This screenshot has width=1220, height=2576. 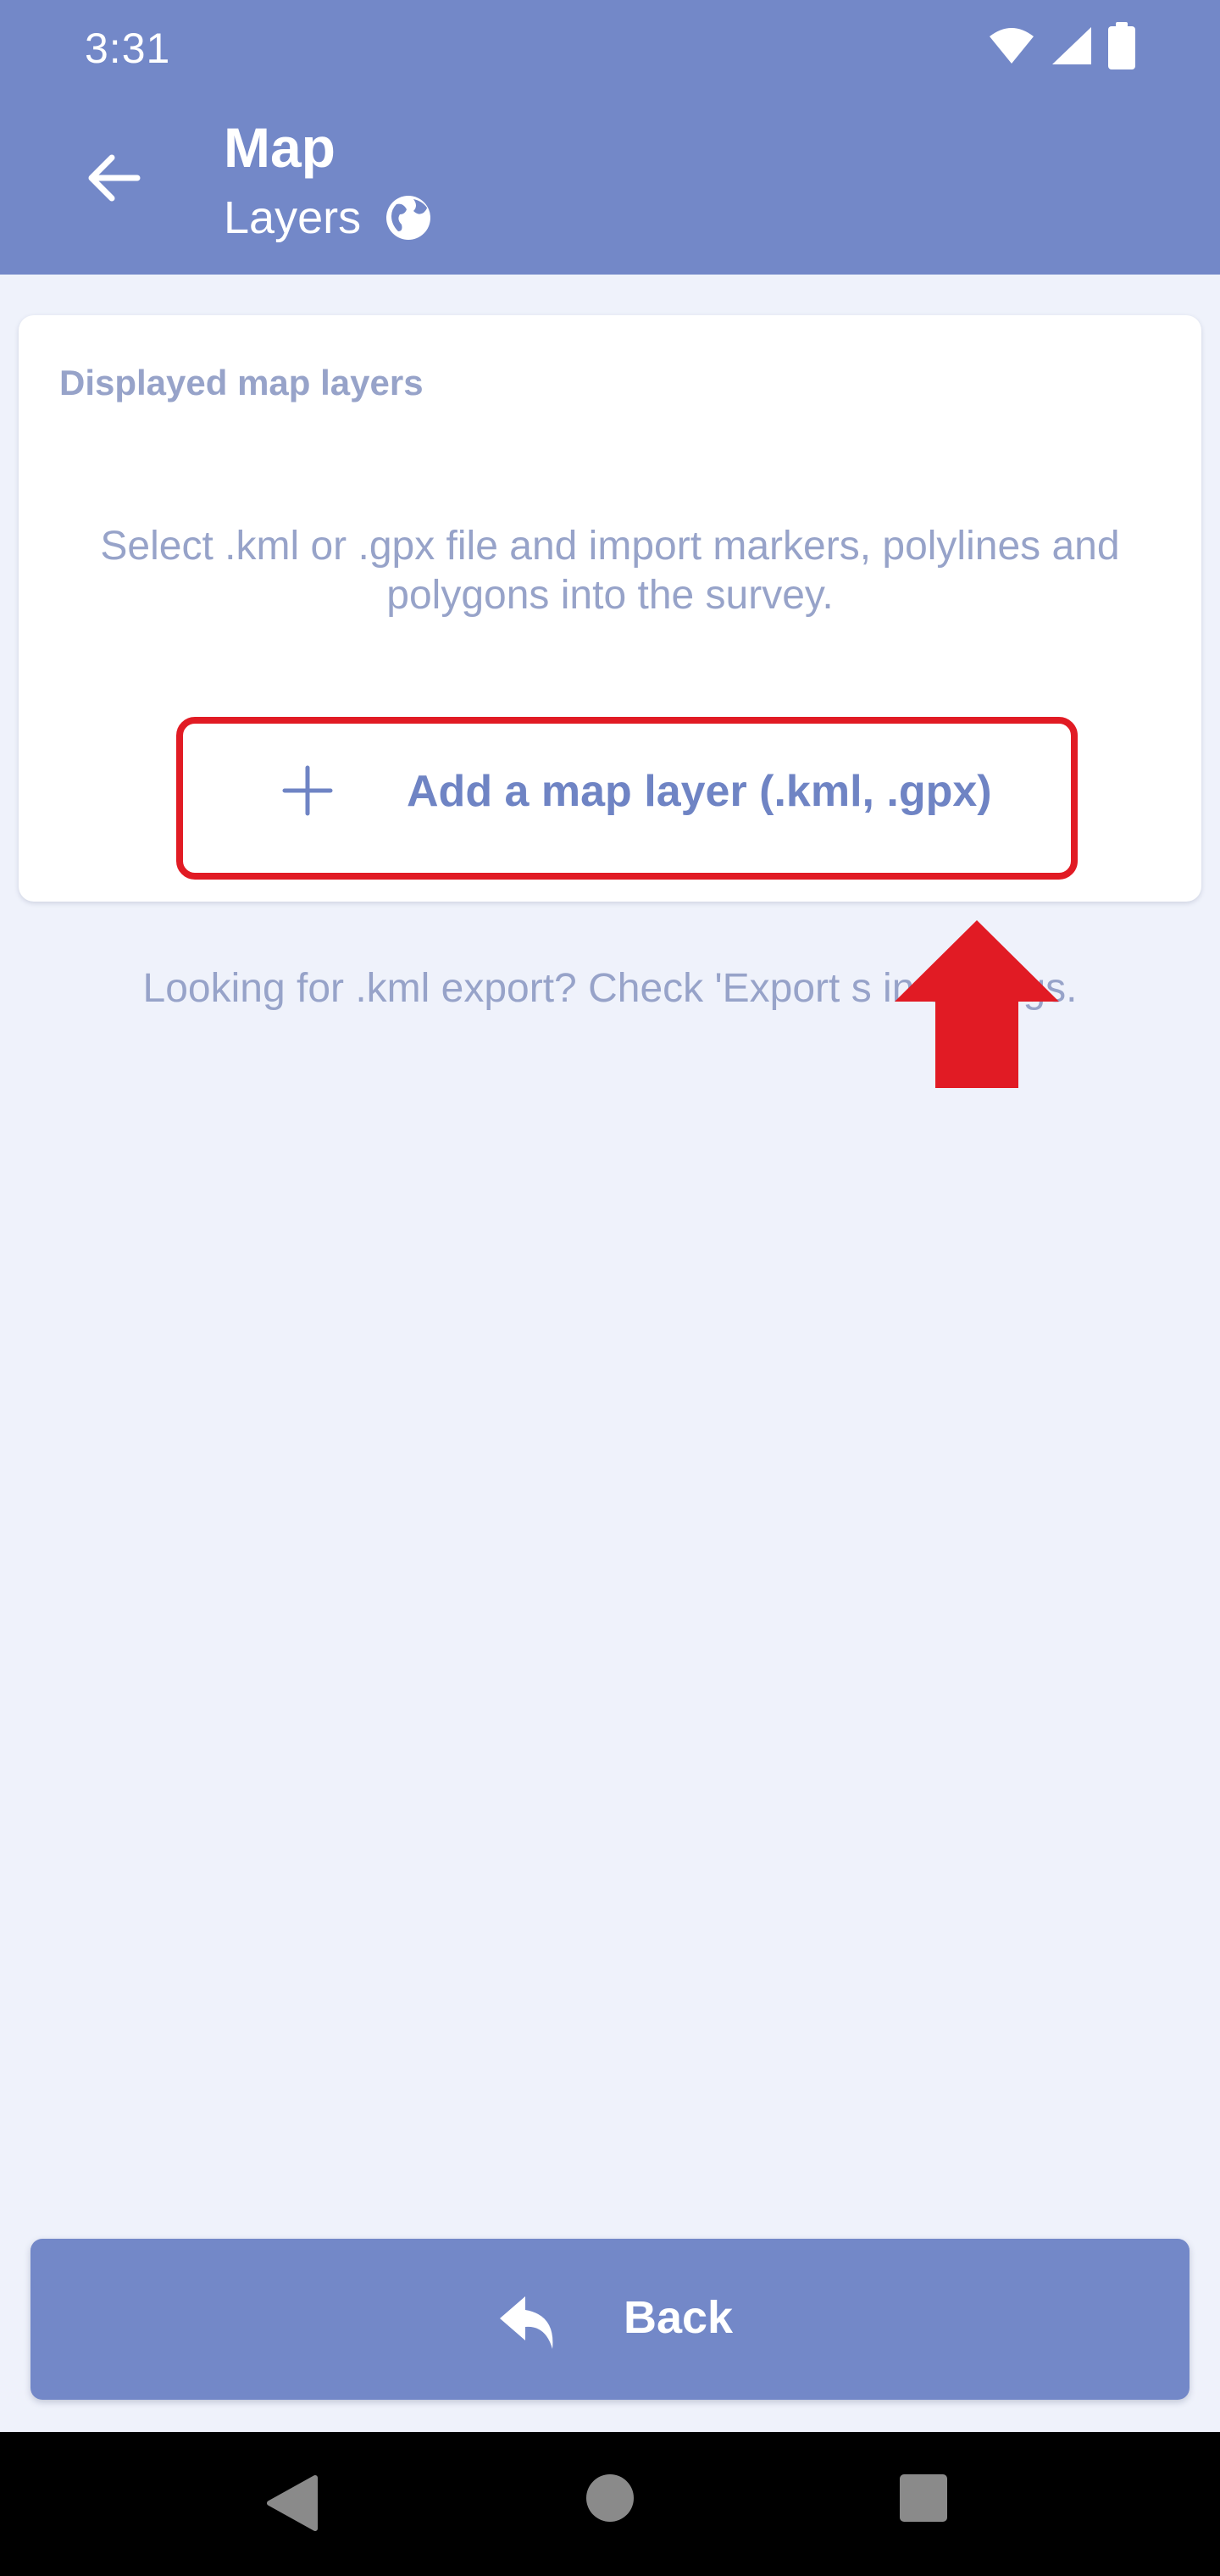 I want to click on globe-icon, so click(x=408, y=218).